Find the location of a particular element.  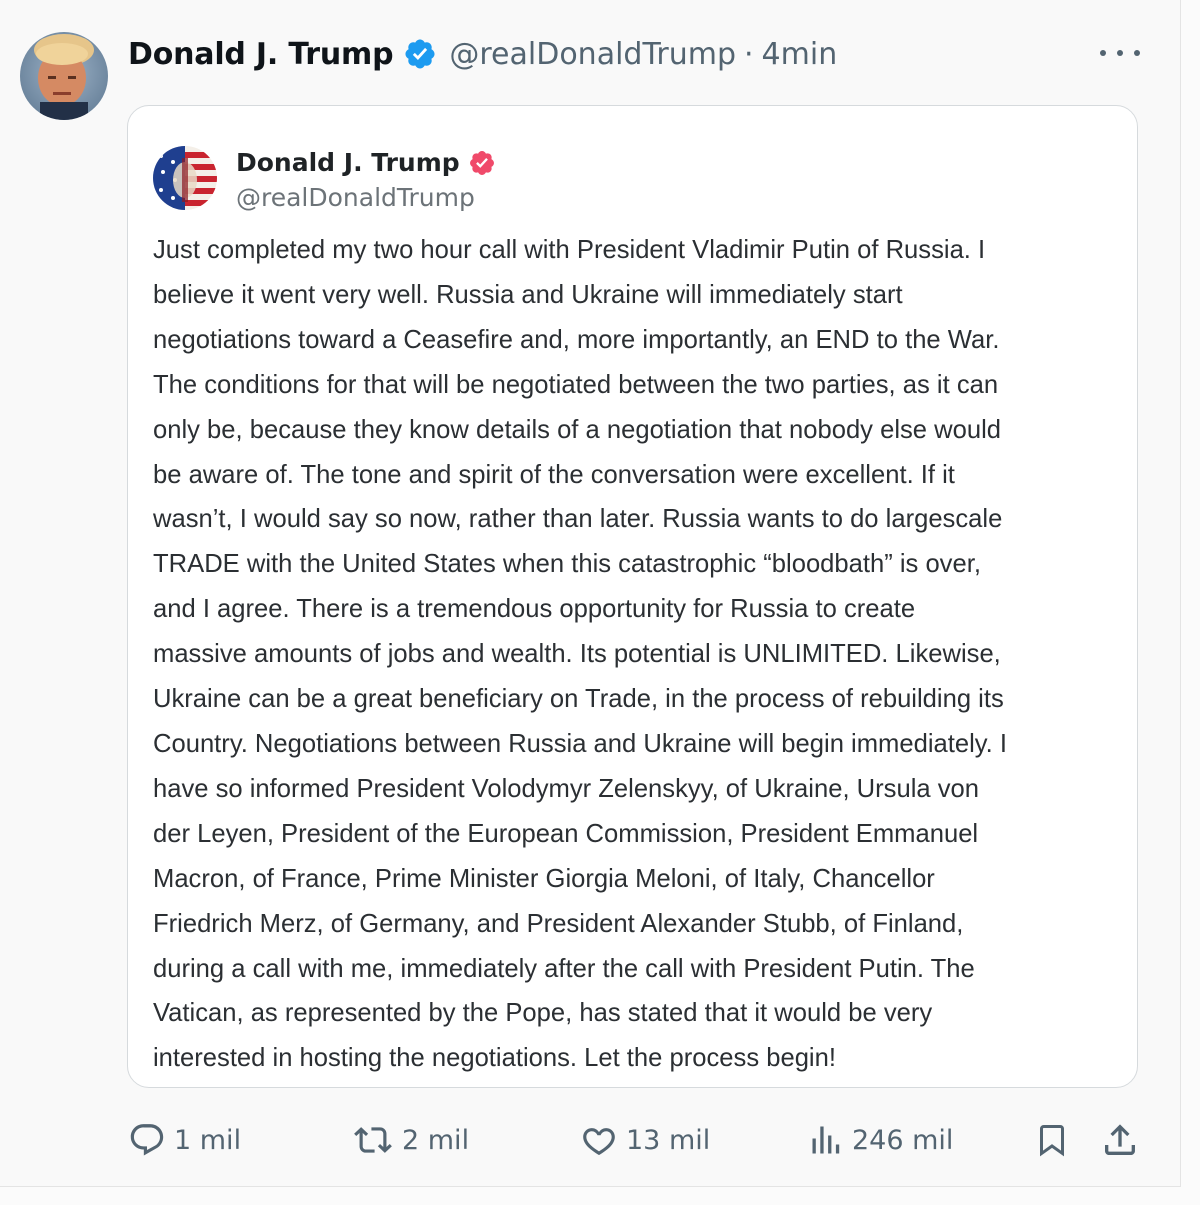

more-icon is located at coordinates (1120, 53).